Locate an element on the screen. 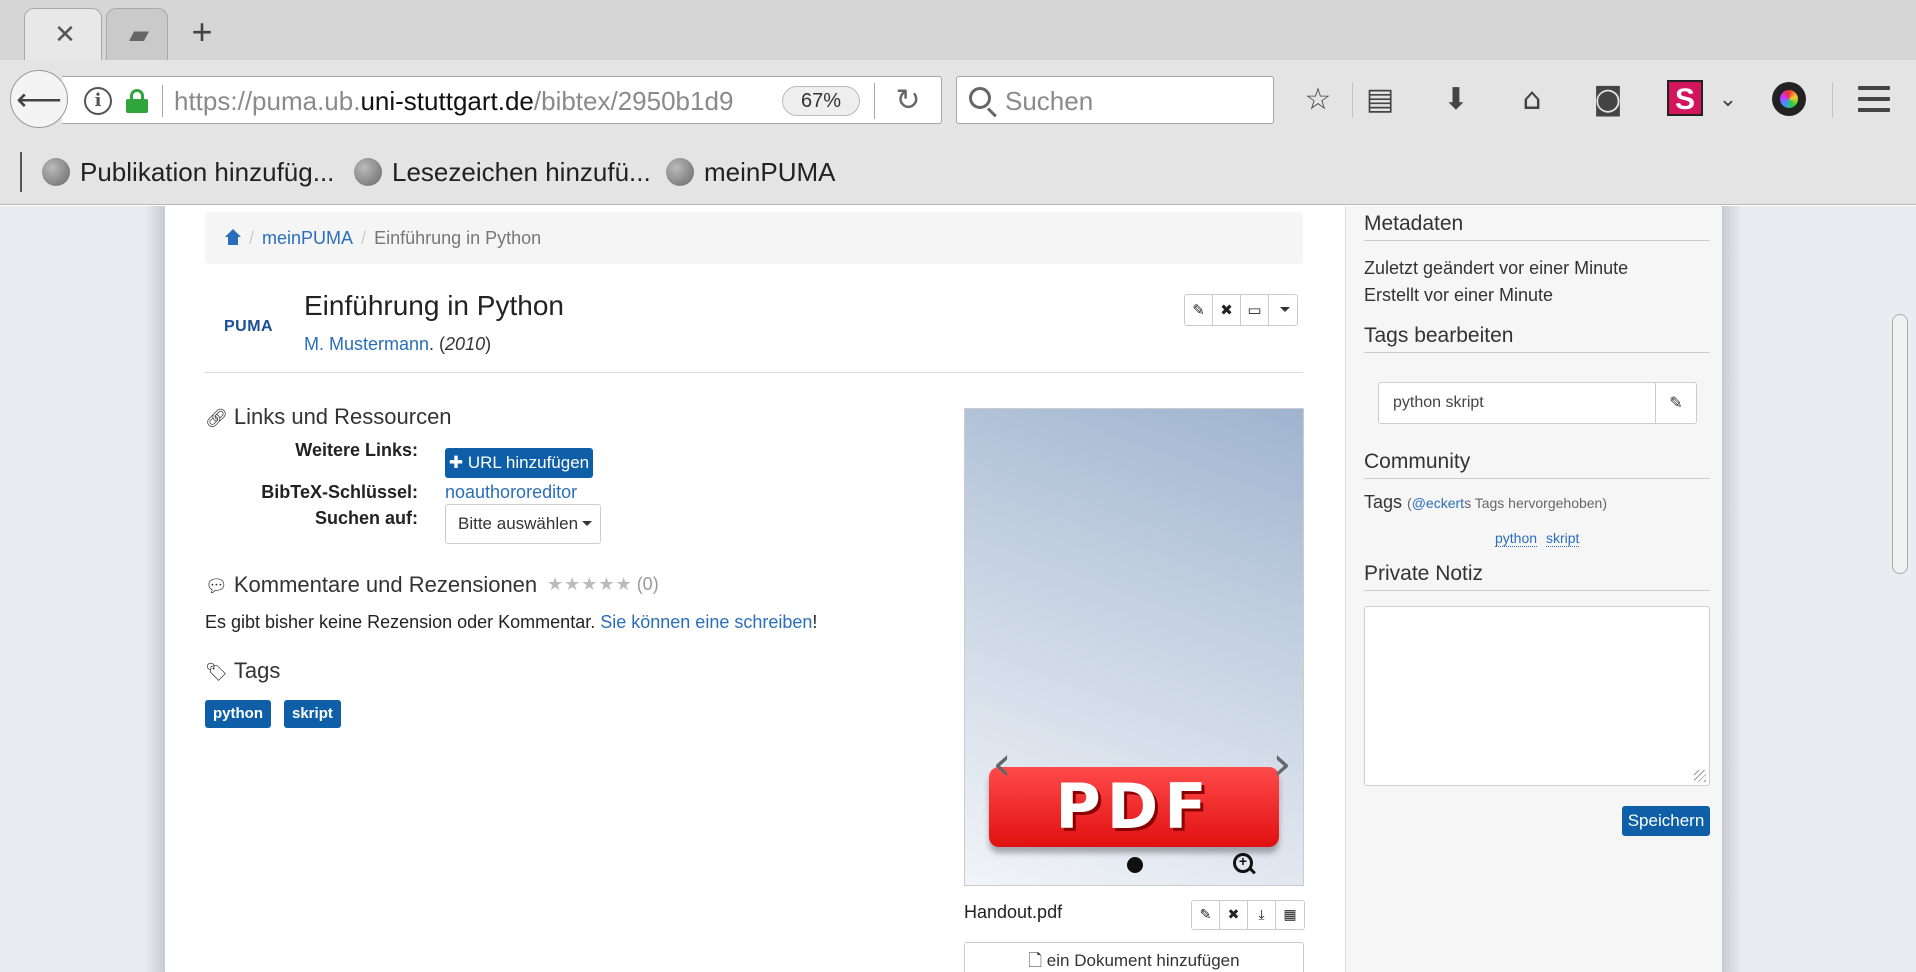 Image resolution: width=1916 pixels, height=972 pixels. comments-section-heading: 💬︎ Kommentare und Rezensionen is located at coordinates (371, 584).